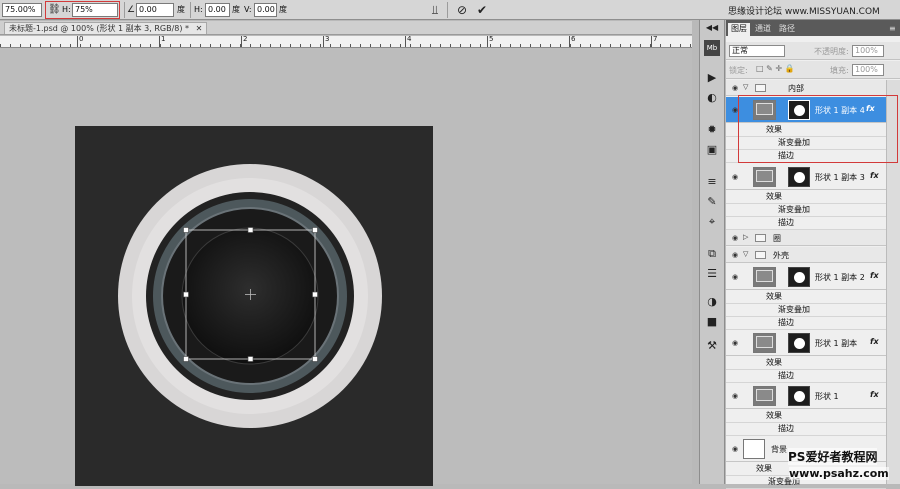  I want to click on close-icon: ✕, so click(199, 28).